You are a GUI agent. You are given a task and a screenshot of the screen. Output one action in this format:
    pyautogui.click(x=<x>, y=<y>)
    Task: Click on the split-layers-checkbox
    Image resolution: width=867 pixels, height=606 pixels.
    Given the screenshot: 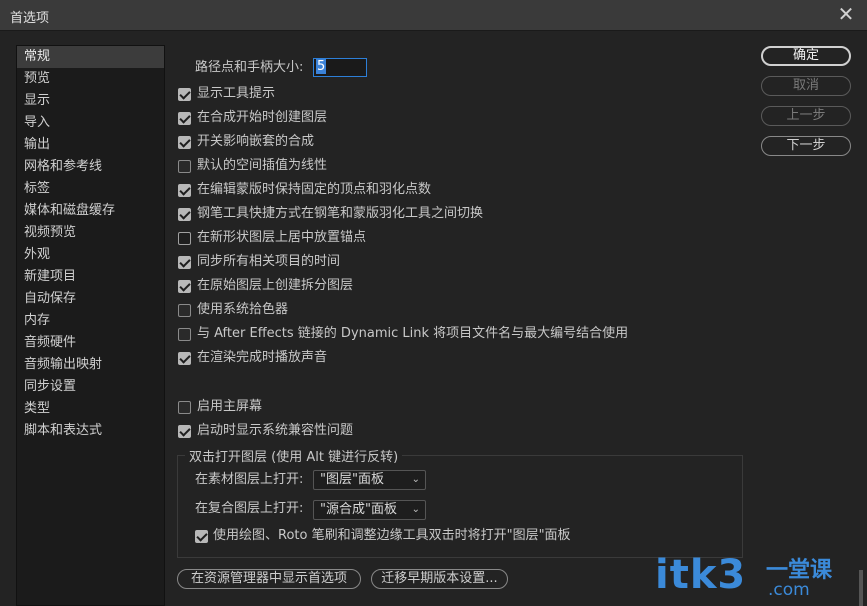 What is the action you would take?
    pyautogui.click(x=184, y=286)
    